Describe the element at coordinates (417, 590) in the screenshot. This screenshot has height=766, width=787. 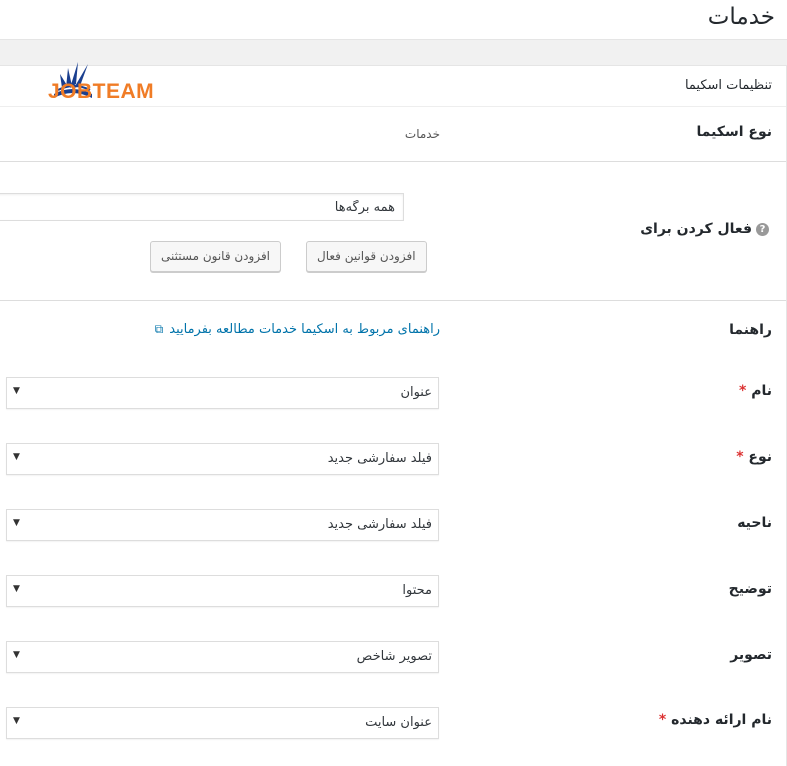
I see `select-value: محتوا` at that location.